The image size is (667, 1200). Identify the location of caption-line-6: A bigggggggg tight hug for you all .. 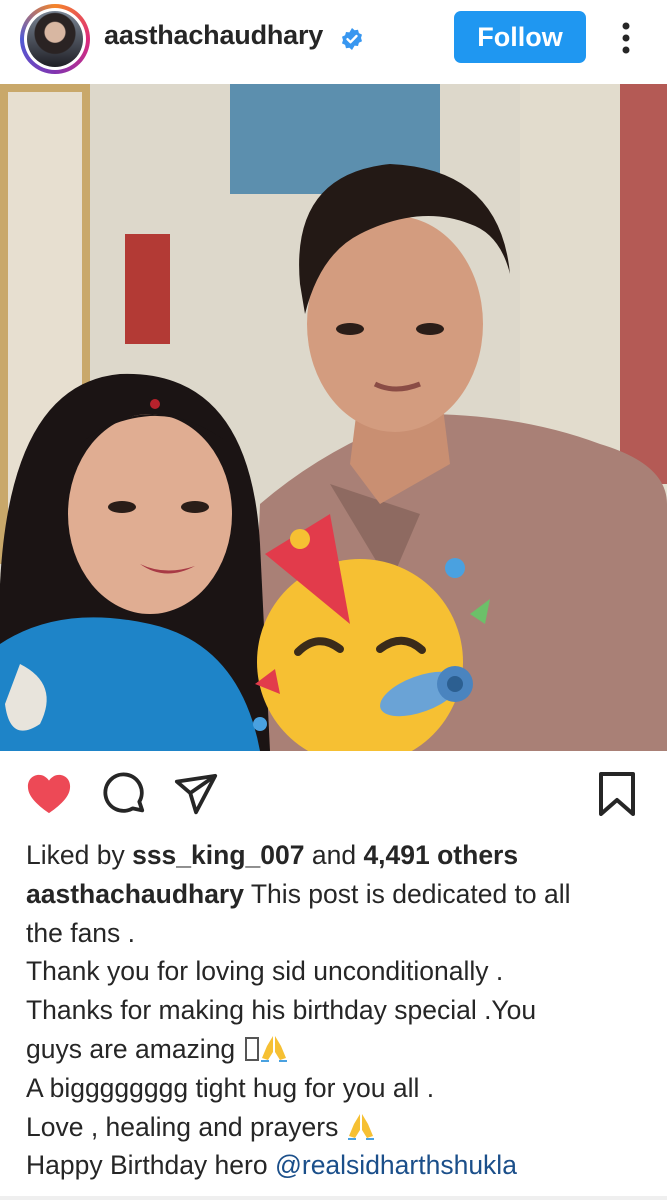
(230, 1087).